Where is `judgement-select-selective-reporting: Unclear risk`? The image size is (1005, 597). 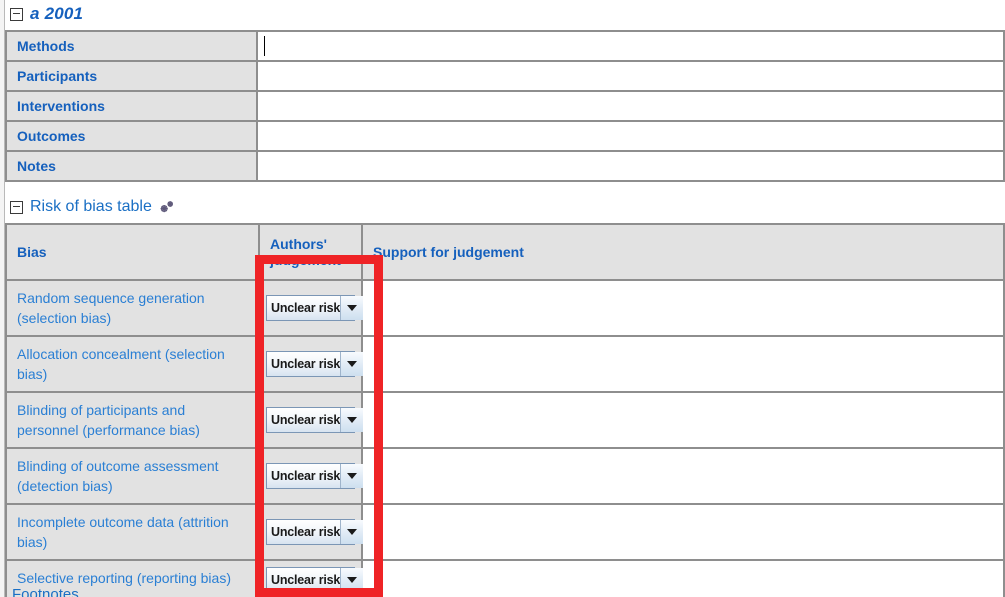 judgement-select-selective-reporting: Unclear risk is located at coordinates (315, 580).